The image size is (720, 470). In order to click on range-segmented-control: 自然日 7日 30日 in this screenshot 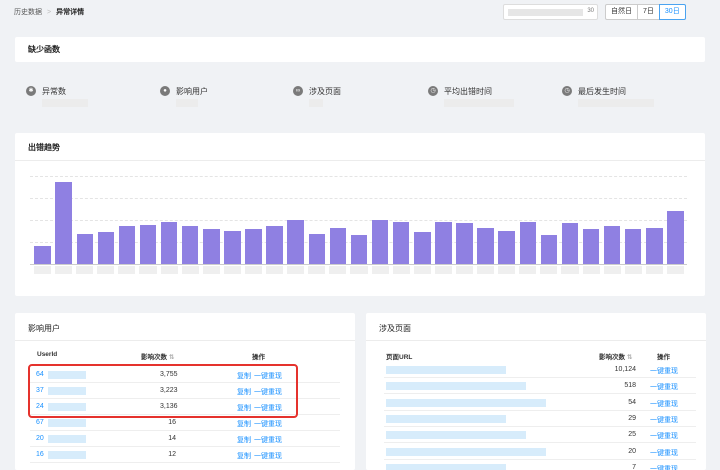, I will do `click(645, 12)`.